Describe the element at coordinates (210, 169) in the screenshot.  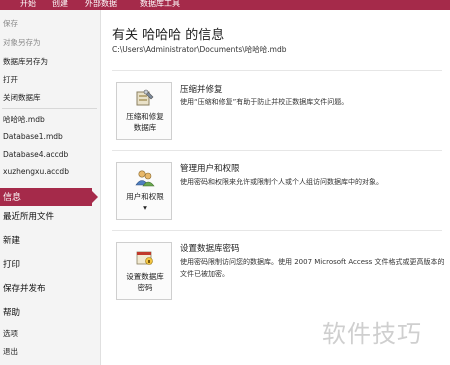
I see `section-title: 管理用户和权限` at that location.